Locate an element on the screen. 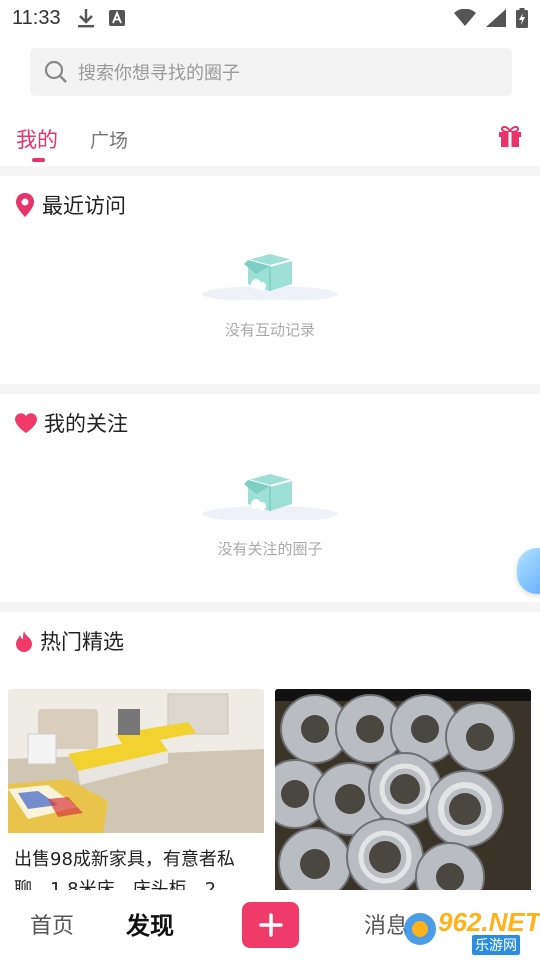 The height and width of the screenshot is (960, 540). nav-home: 首页 is located at coordinates (52, 924).